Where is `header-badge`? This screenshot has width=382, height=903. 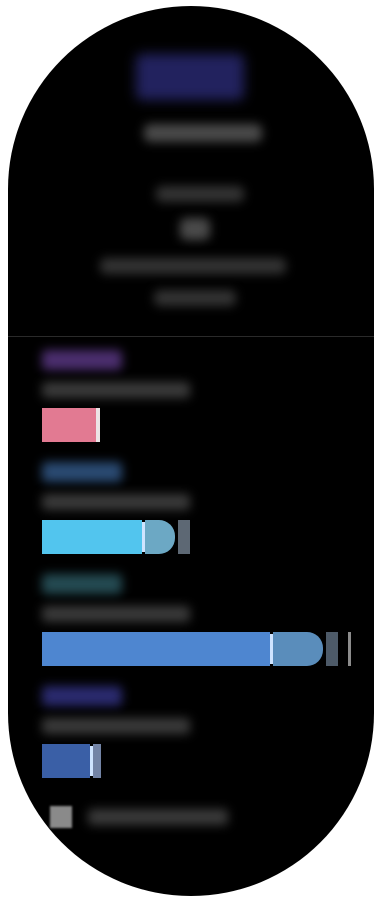
header-badge is located at coordinates (190, 77).